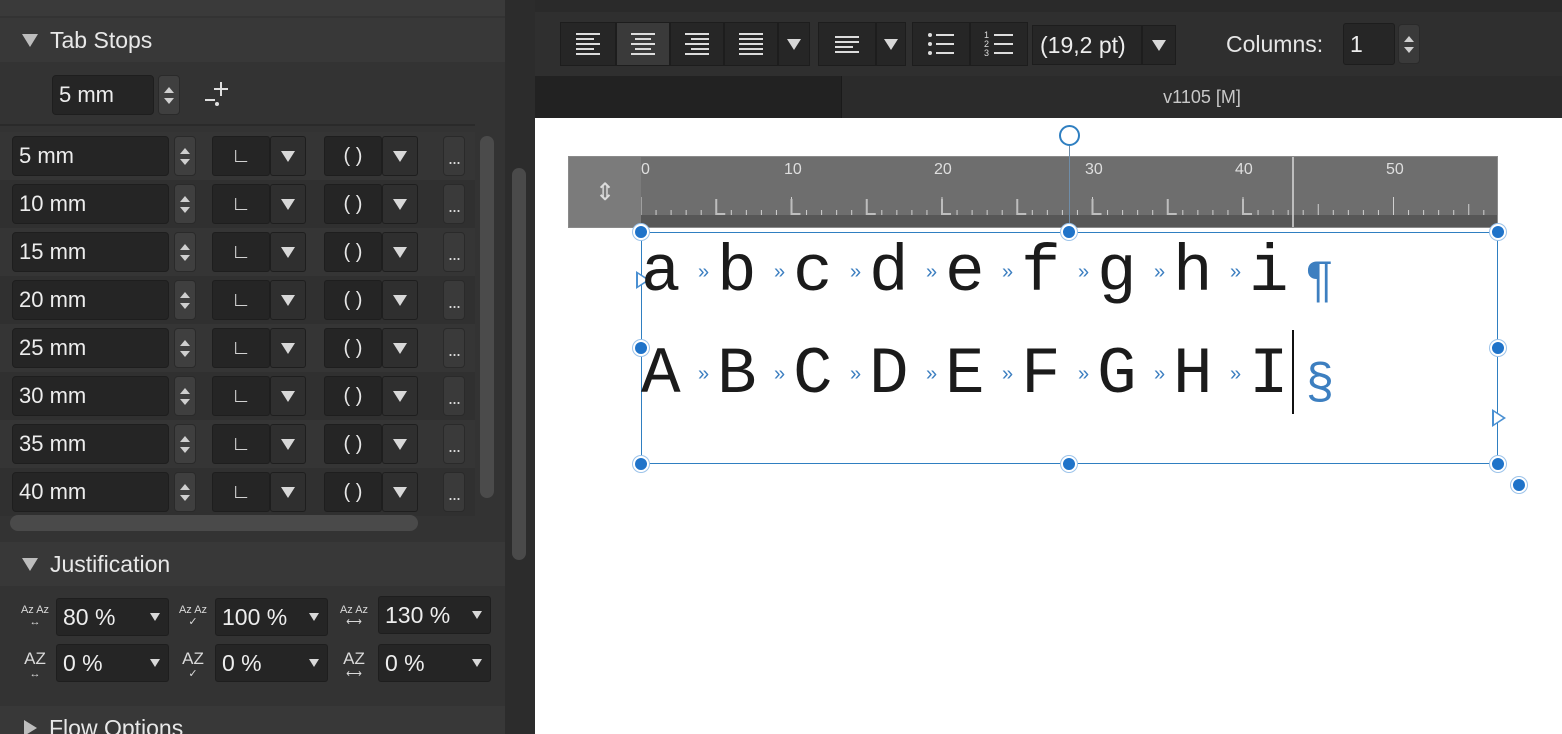 This screenshot has width=1562, height=734. I want to click on frame-handle-top-right, so click(1498, 232).